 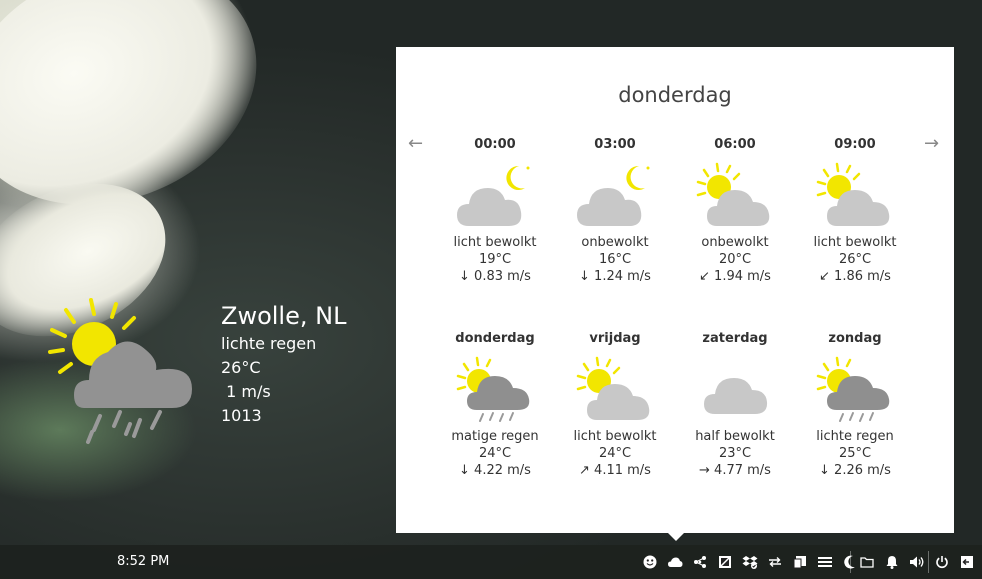 I want to click on widget-city: Zwolle, NL, so click(x=284, y=316).